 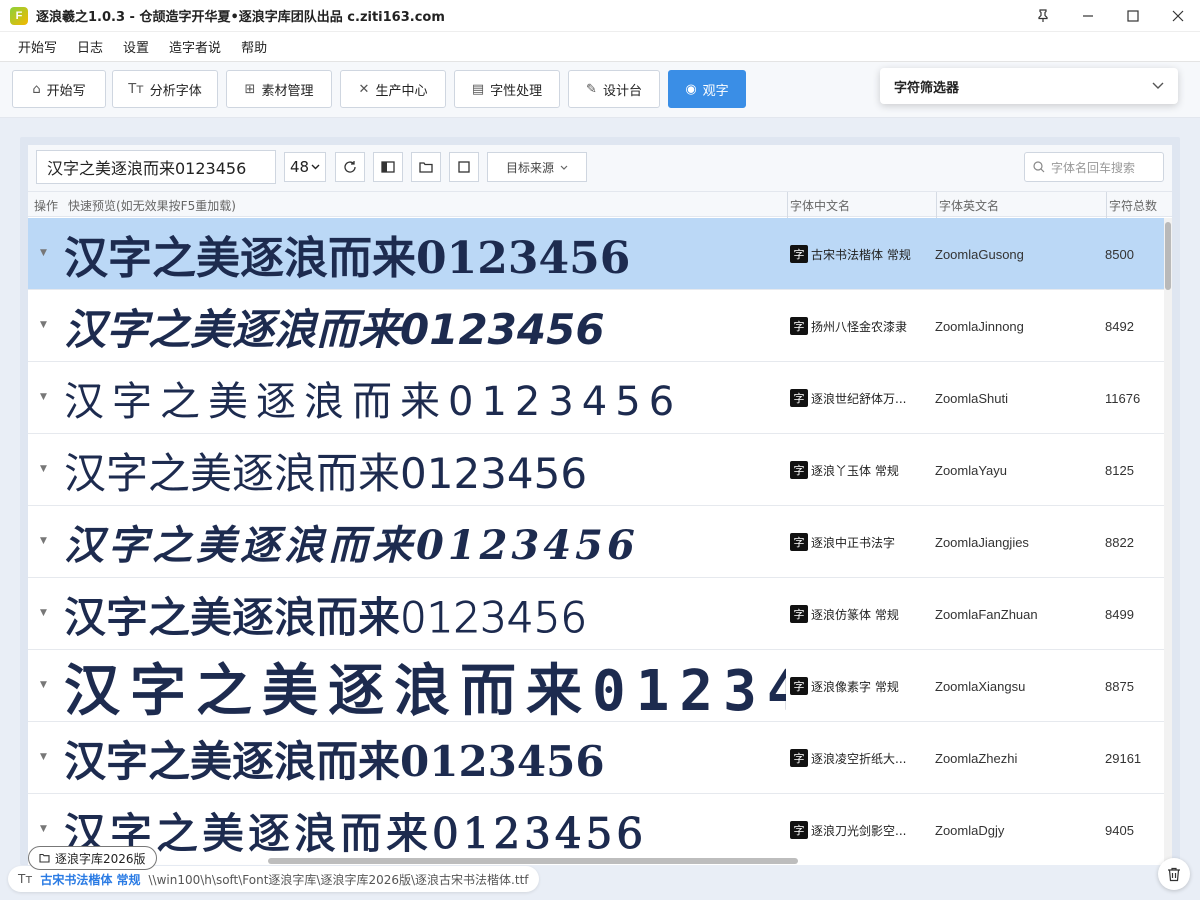 I want to click on target-source-dropdown: 目标来源, so click(x=537, y=167).